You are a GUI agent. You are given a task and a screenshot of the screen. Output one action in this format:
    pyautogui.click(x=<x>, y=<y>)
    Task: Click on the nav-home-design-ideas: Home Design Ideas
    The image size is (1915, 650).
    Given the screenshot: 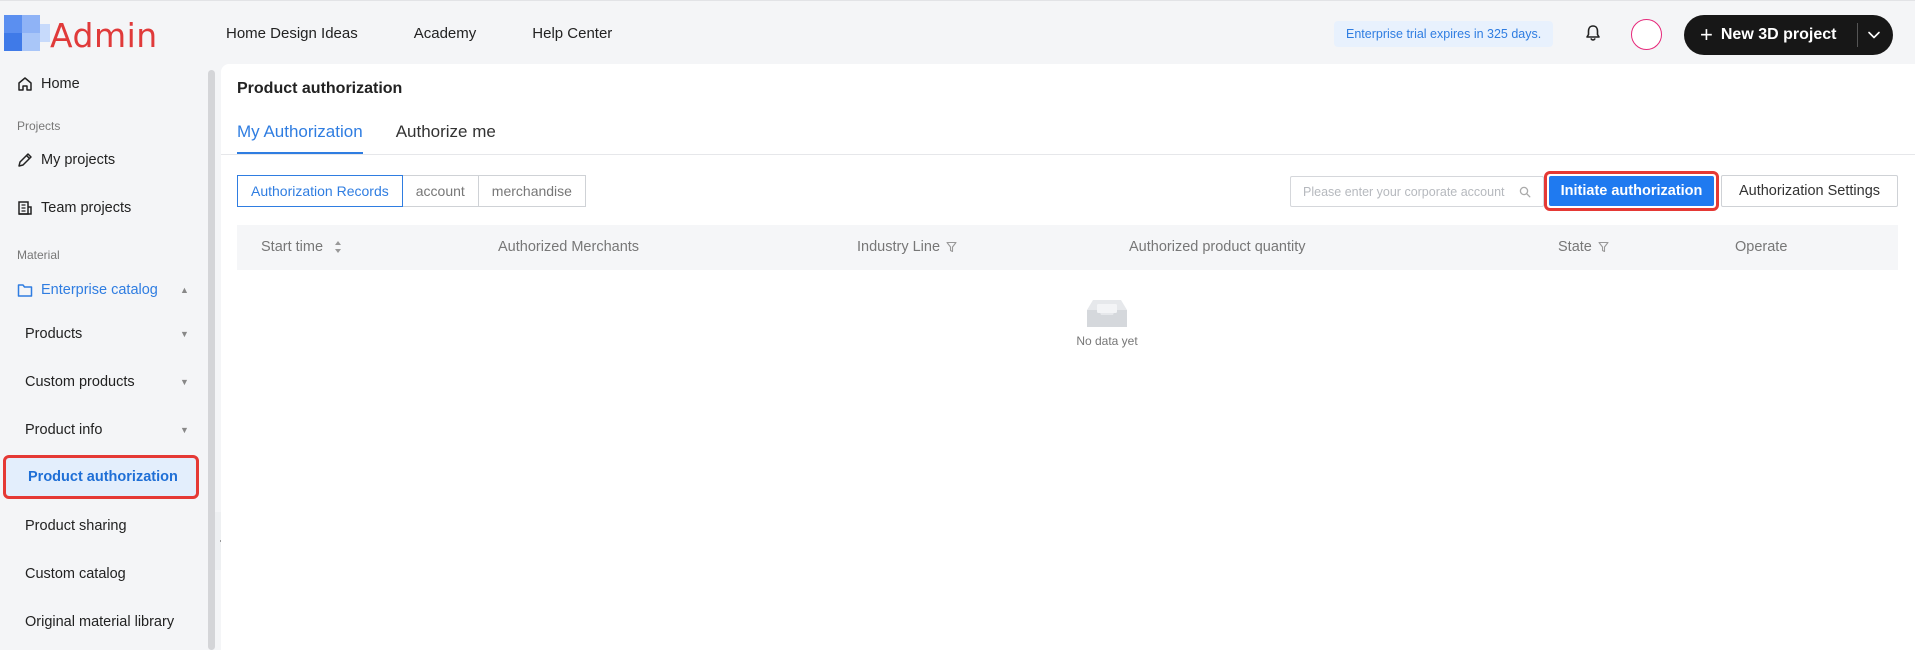 What is the action you would take?
    pyautogui.click(x=292, y=33)
    